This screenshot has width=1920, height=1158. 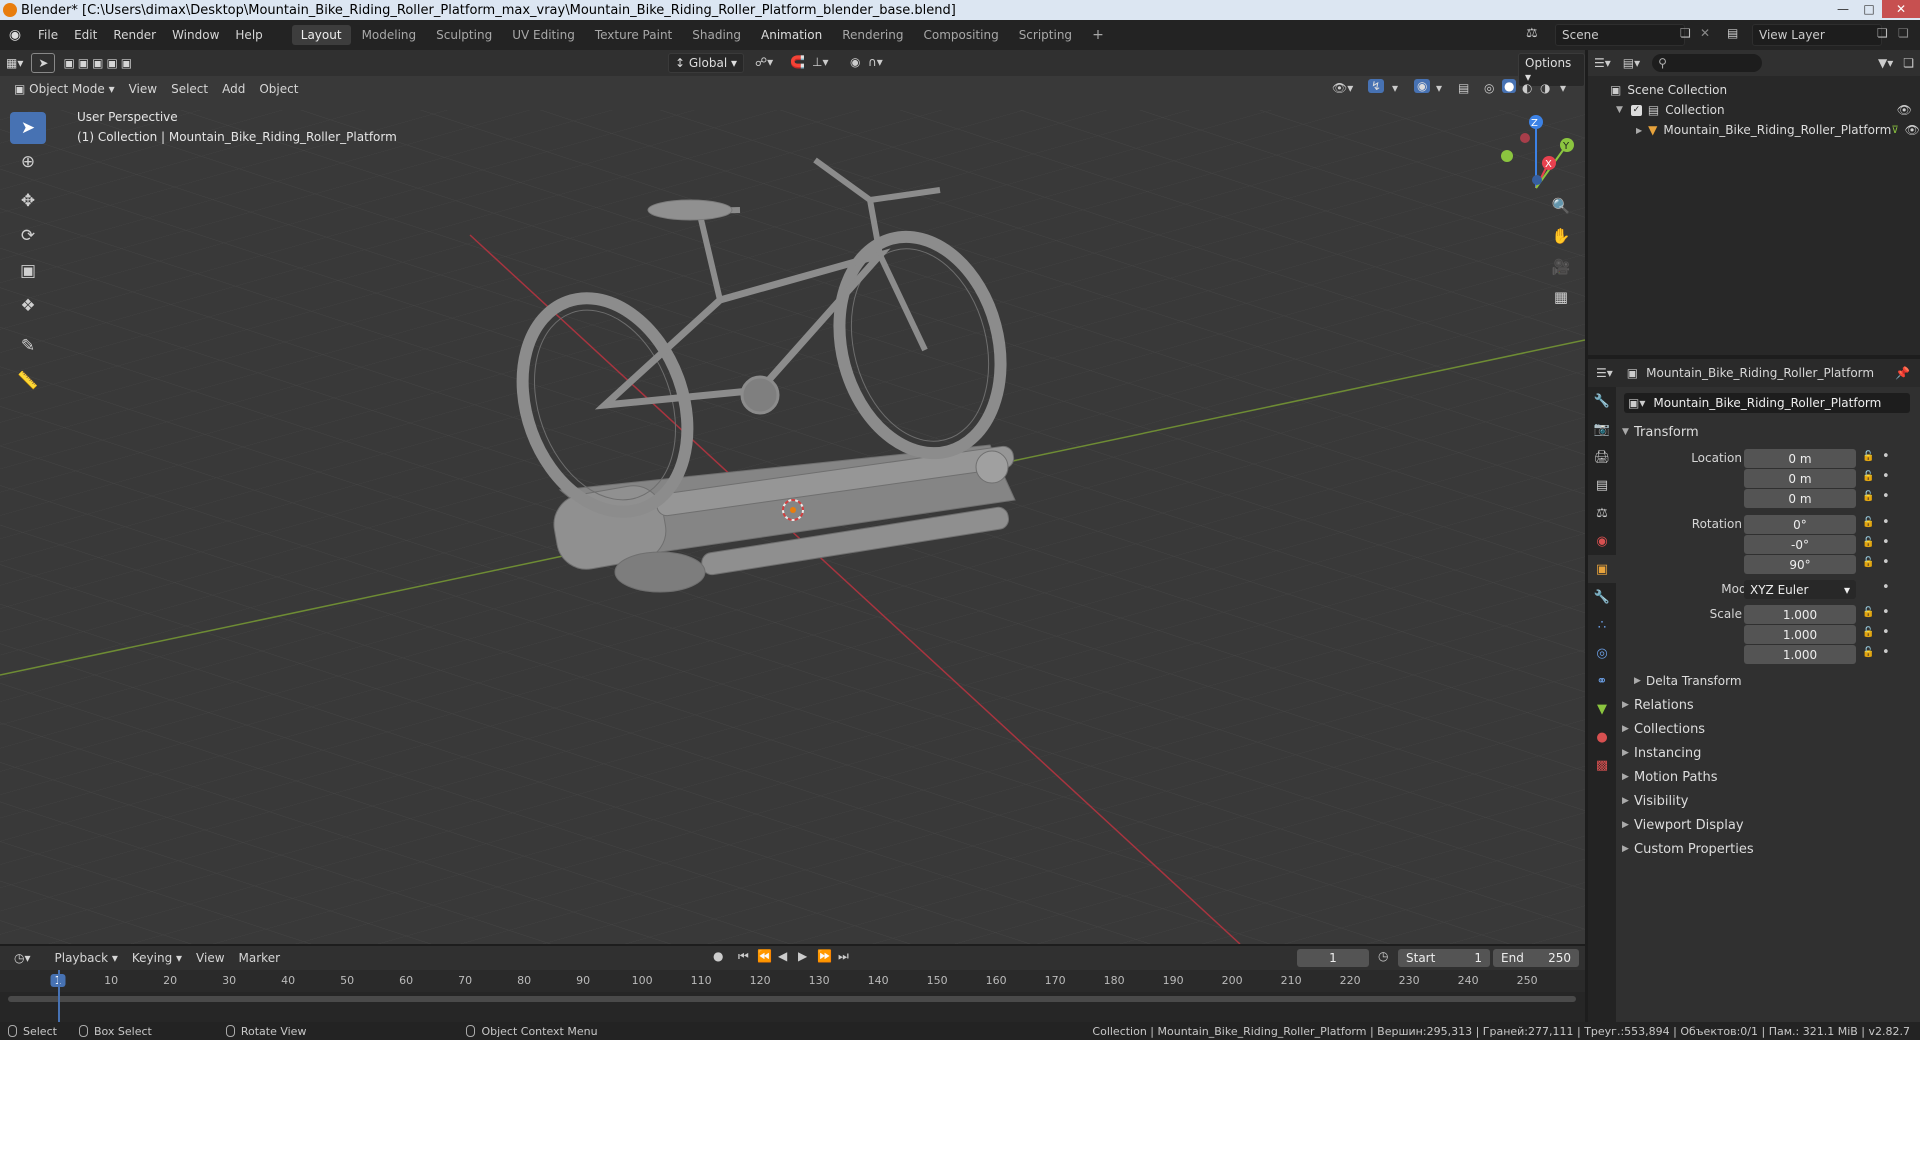 I want to click on expand-arrow-icon: ▶, so click(x=1639, y=130).